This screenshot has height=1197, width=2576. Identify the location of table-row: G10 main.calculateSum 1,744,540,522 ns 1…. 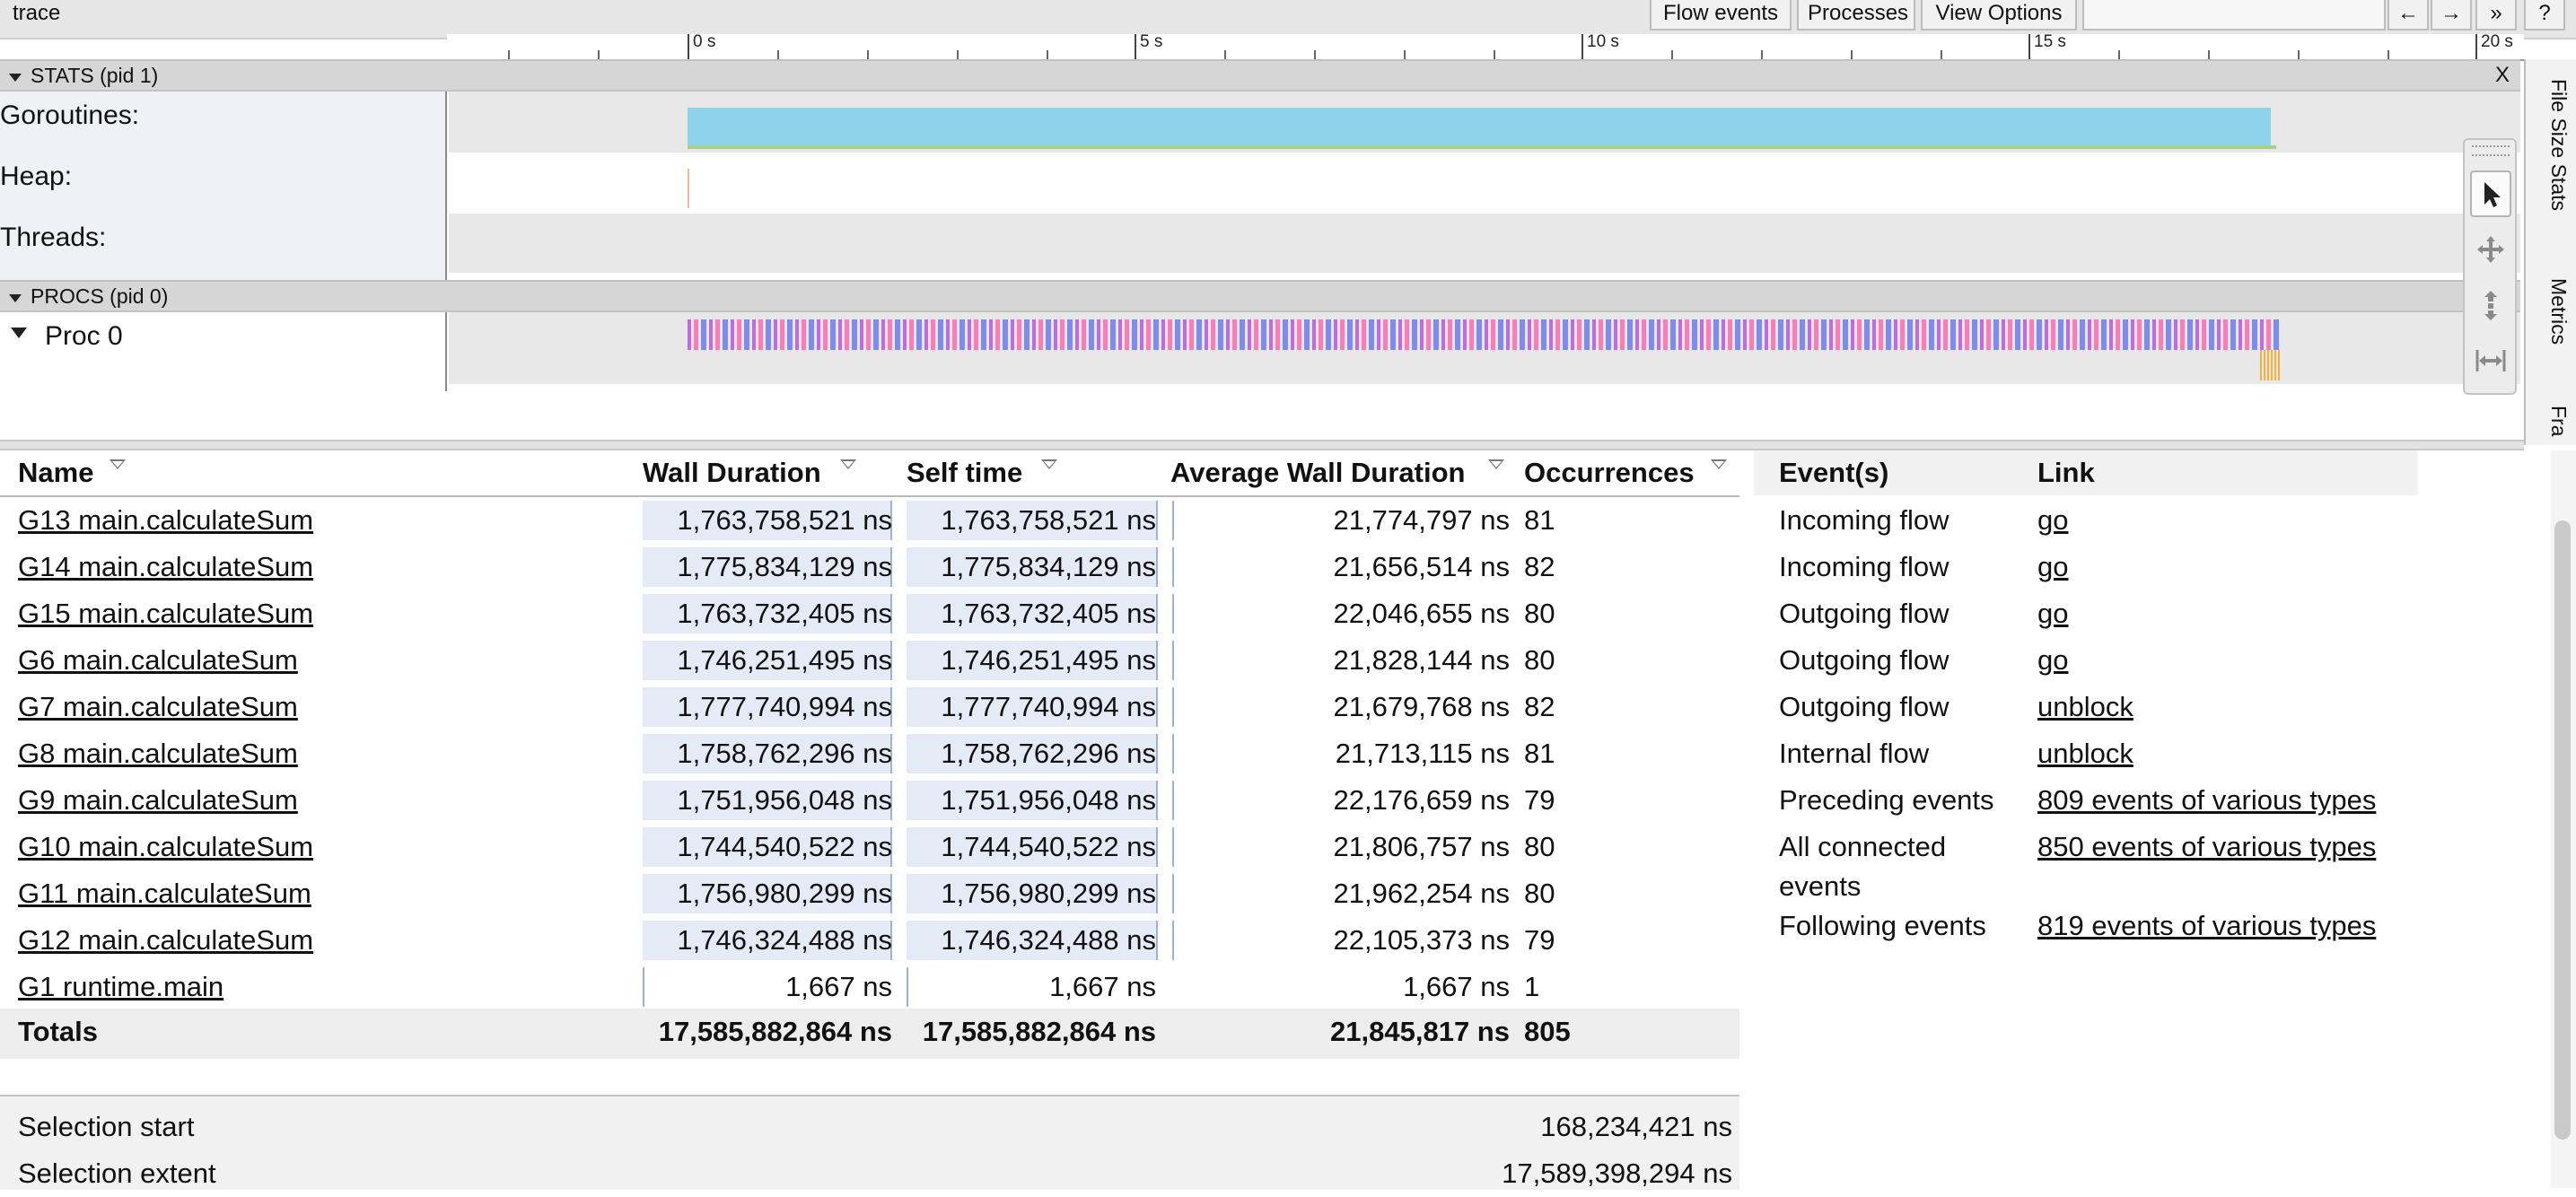
(869, 847).